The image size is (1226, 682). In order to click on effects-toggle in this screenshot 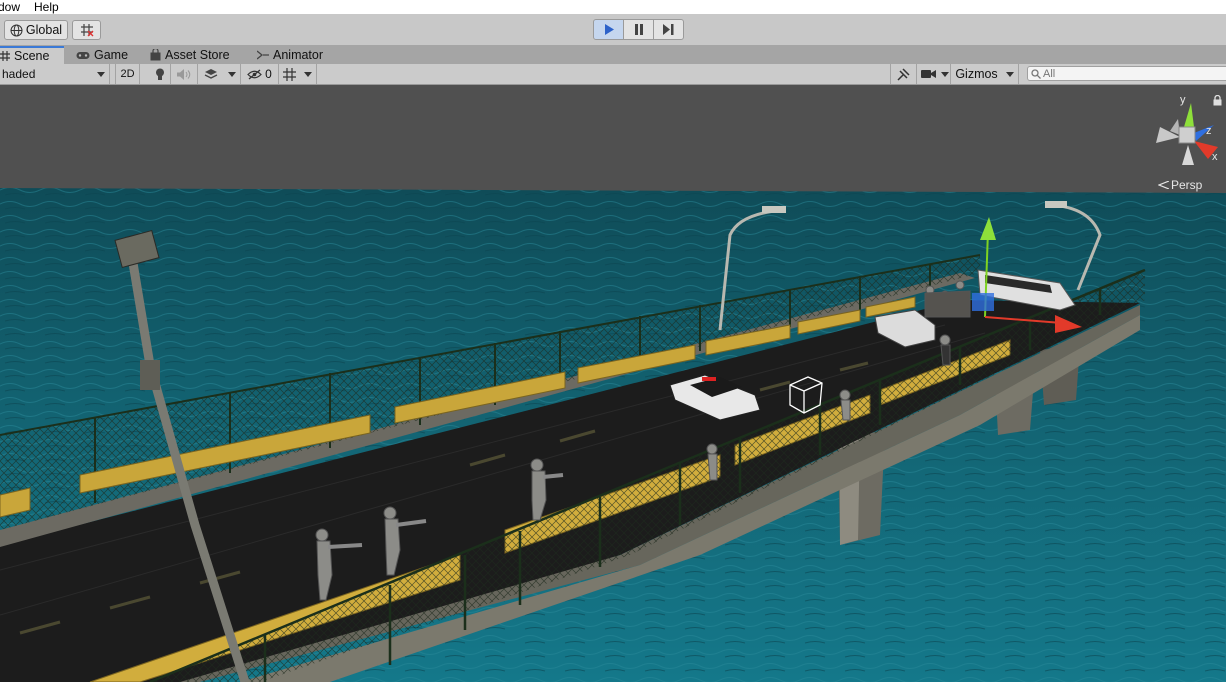, I will do `click(210, 74)`.